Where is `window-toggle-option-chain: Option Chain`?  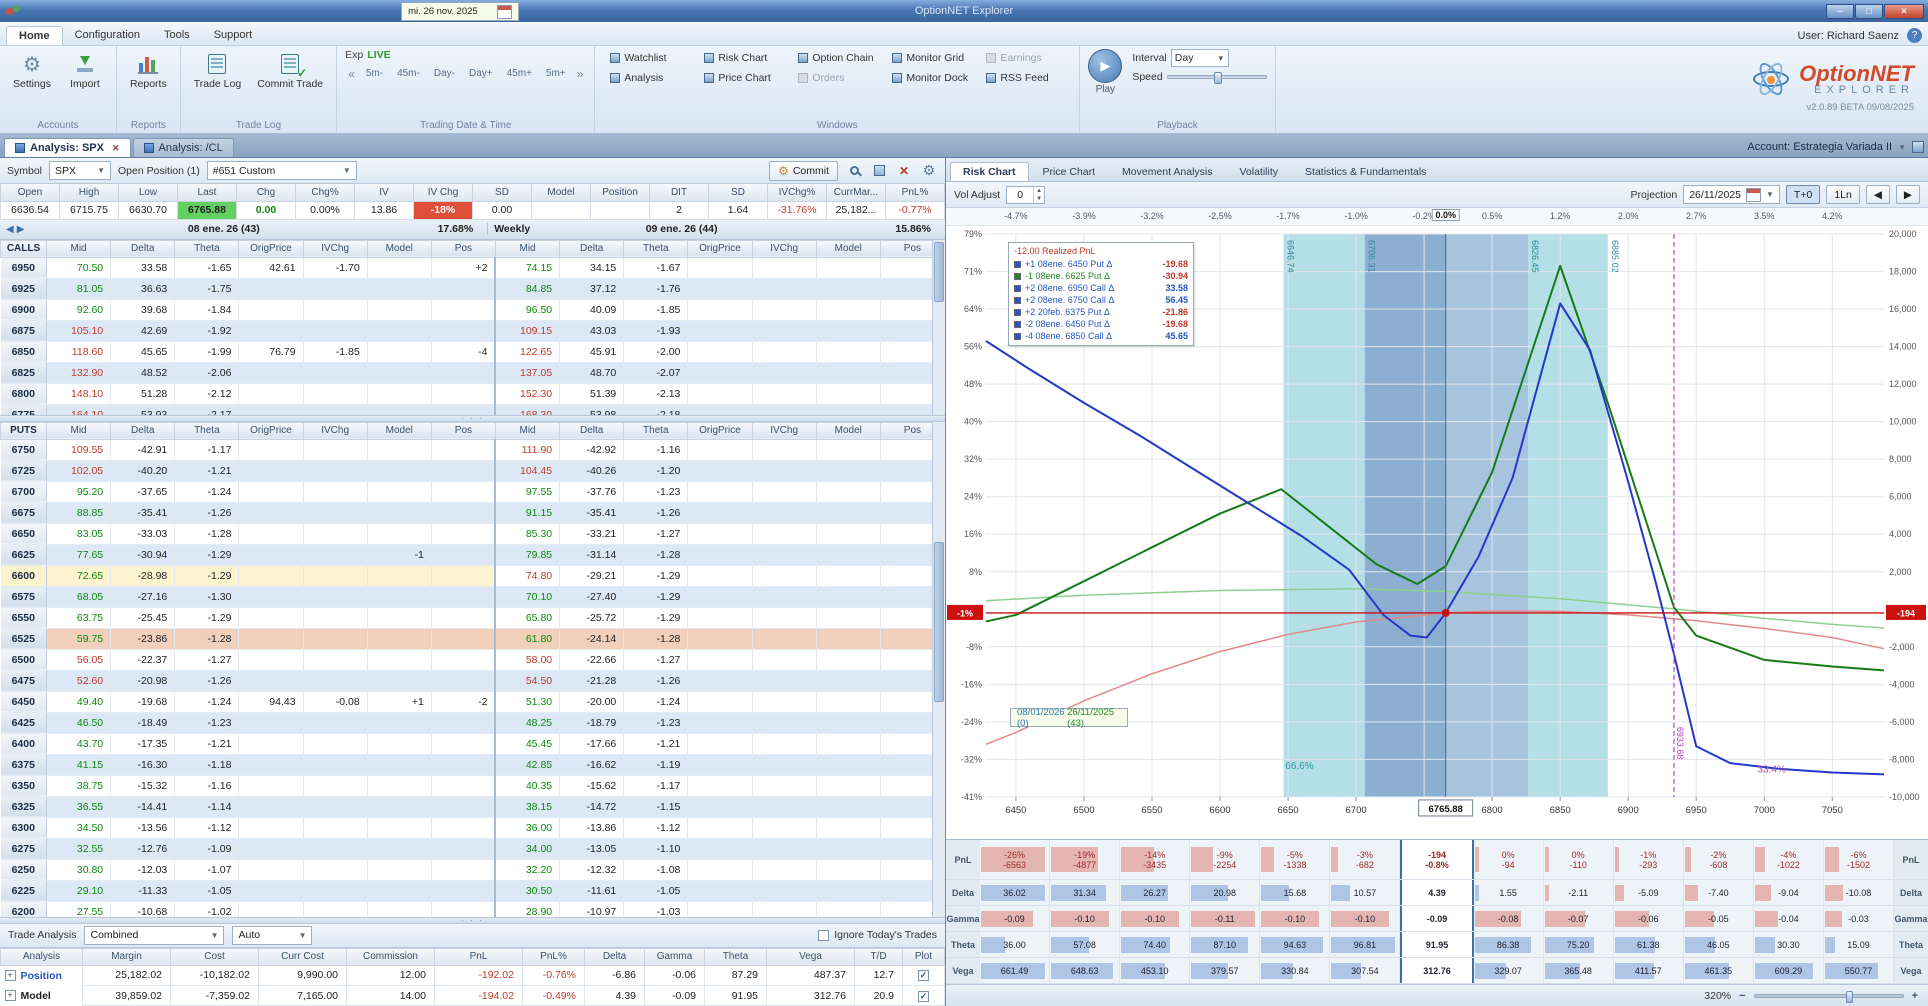 window-toggle-option-chain: Option Chain is located at coordinates (837, 58).